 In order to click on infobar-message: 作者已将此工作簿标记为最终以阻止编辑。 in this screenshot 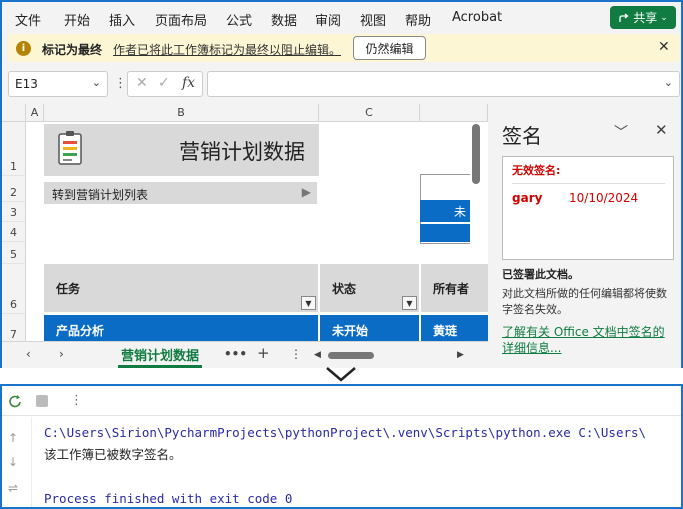, I will do `click(227, 50)`.